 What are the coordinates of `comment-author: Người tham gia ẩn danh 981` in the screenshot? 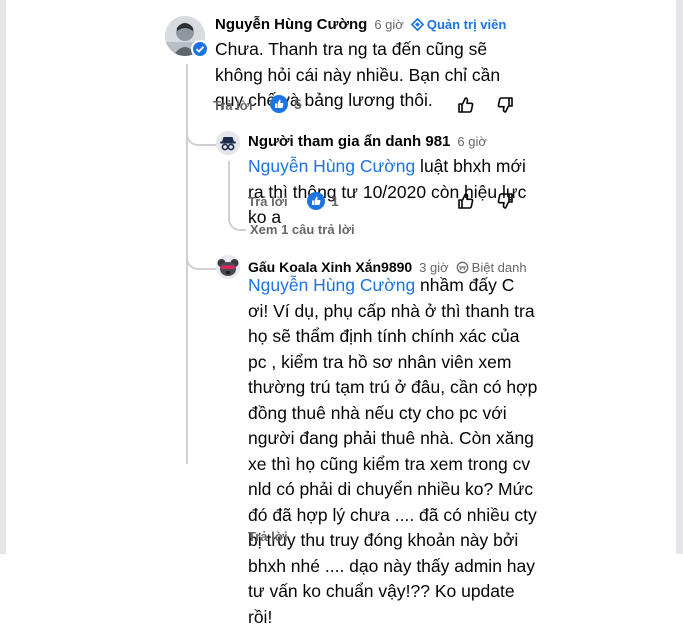 It's located at (349, 141).